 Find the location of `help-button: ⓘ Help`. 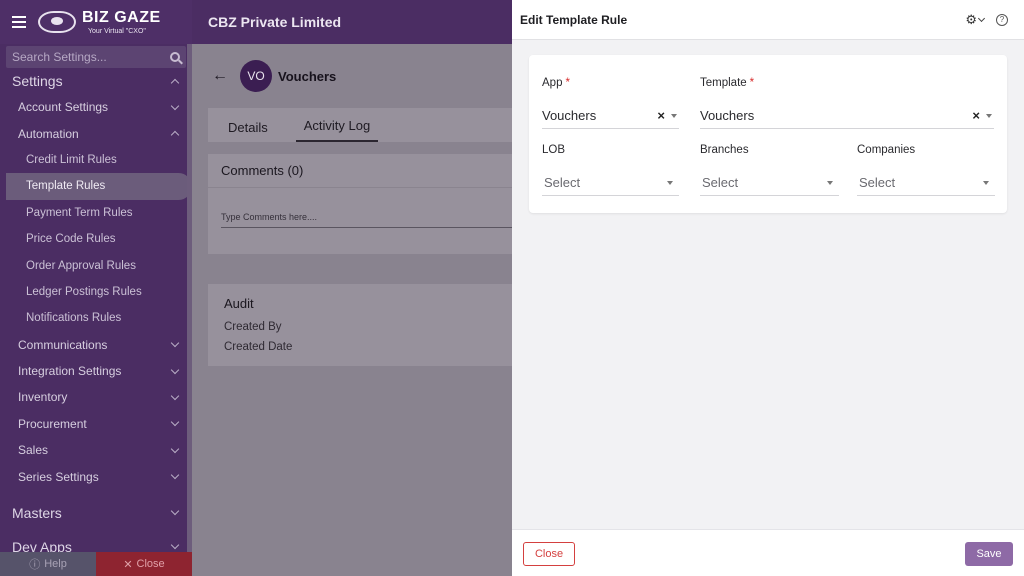

help-button: ⓘ Help is located at coordinates (48, 564).